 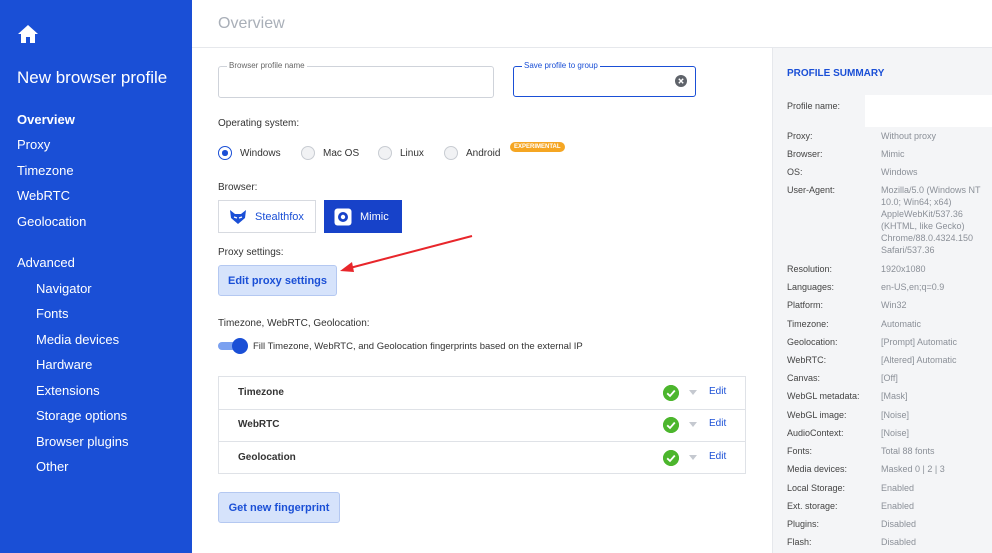 I want to click on summary-key: Timezone:, so click(x=808, y=324).